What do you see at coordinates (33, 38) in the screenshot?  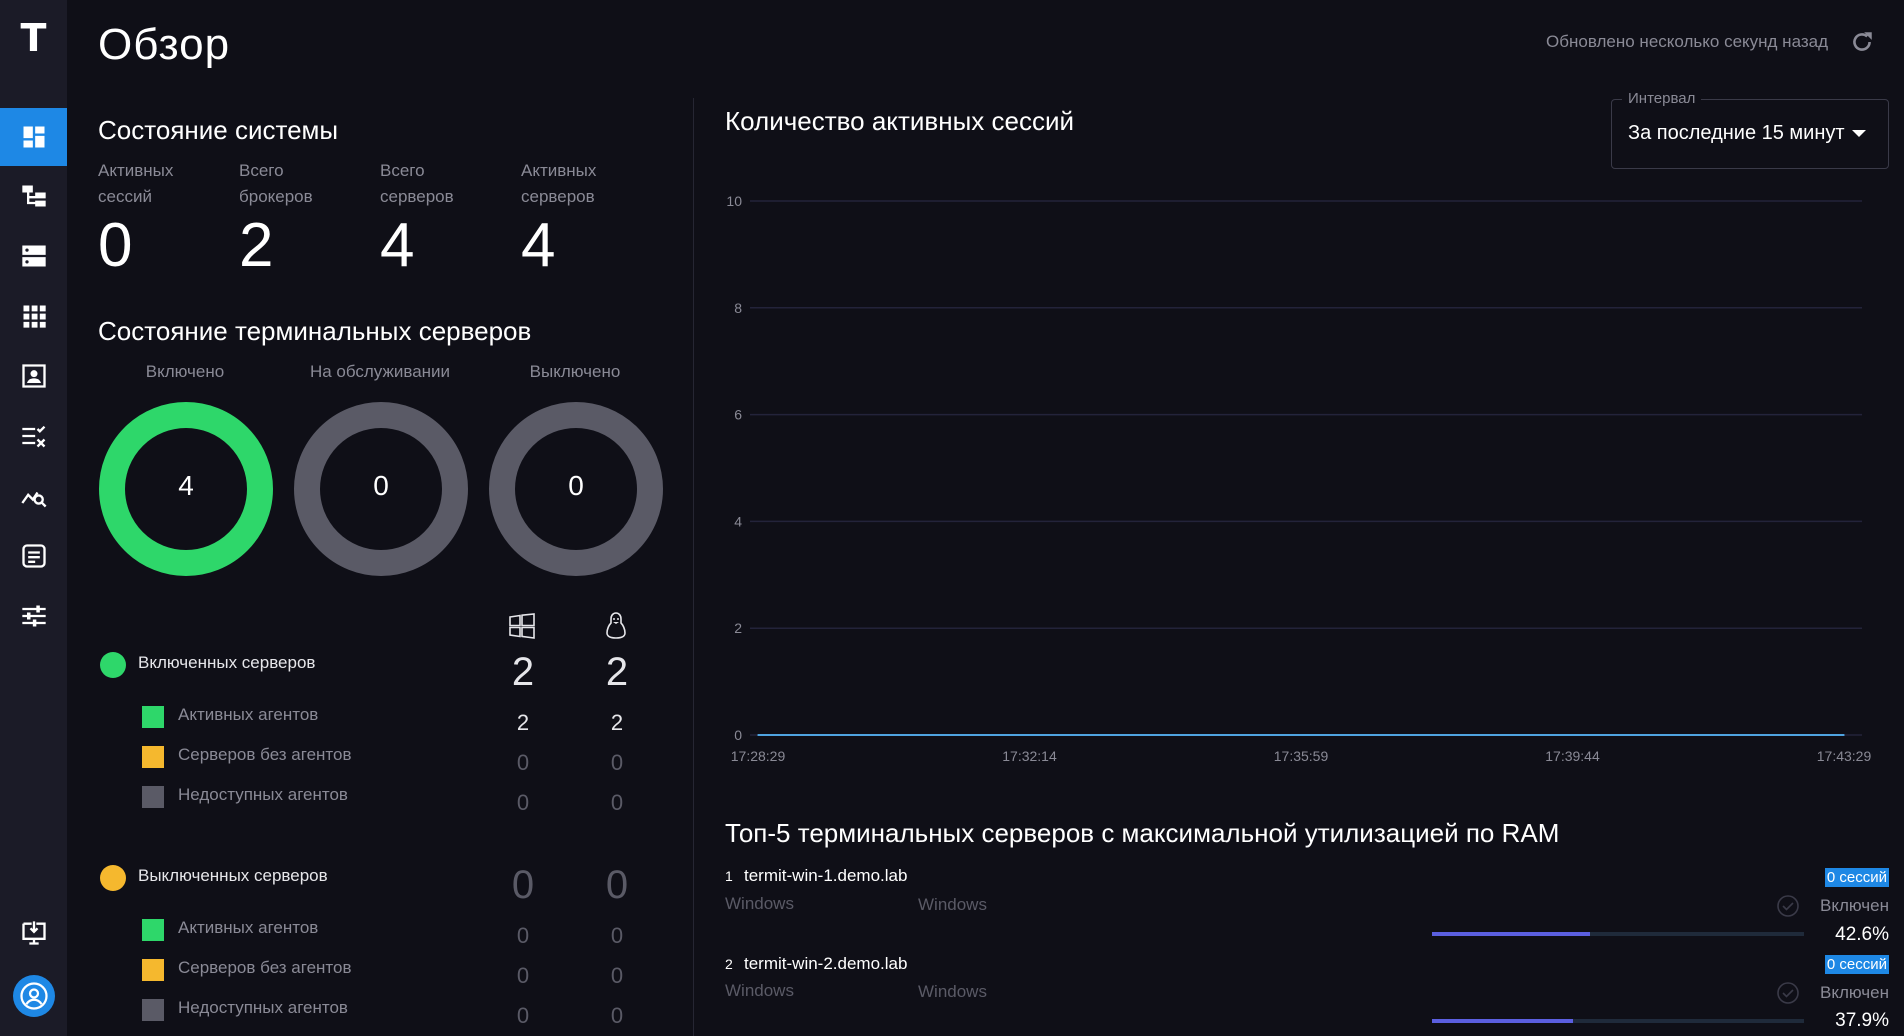 I see `app-logo: T` at bounding box center [33, 38].